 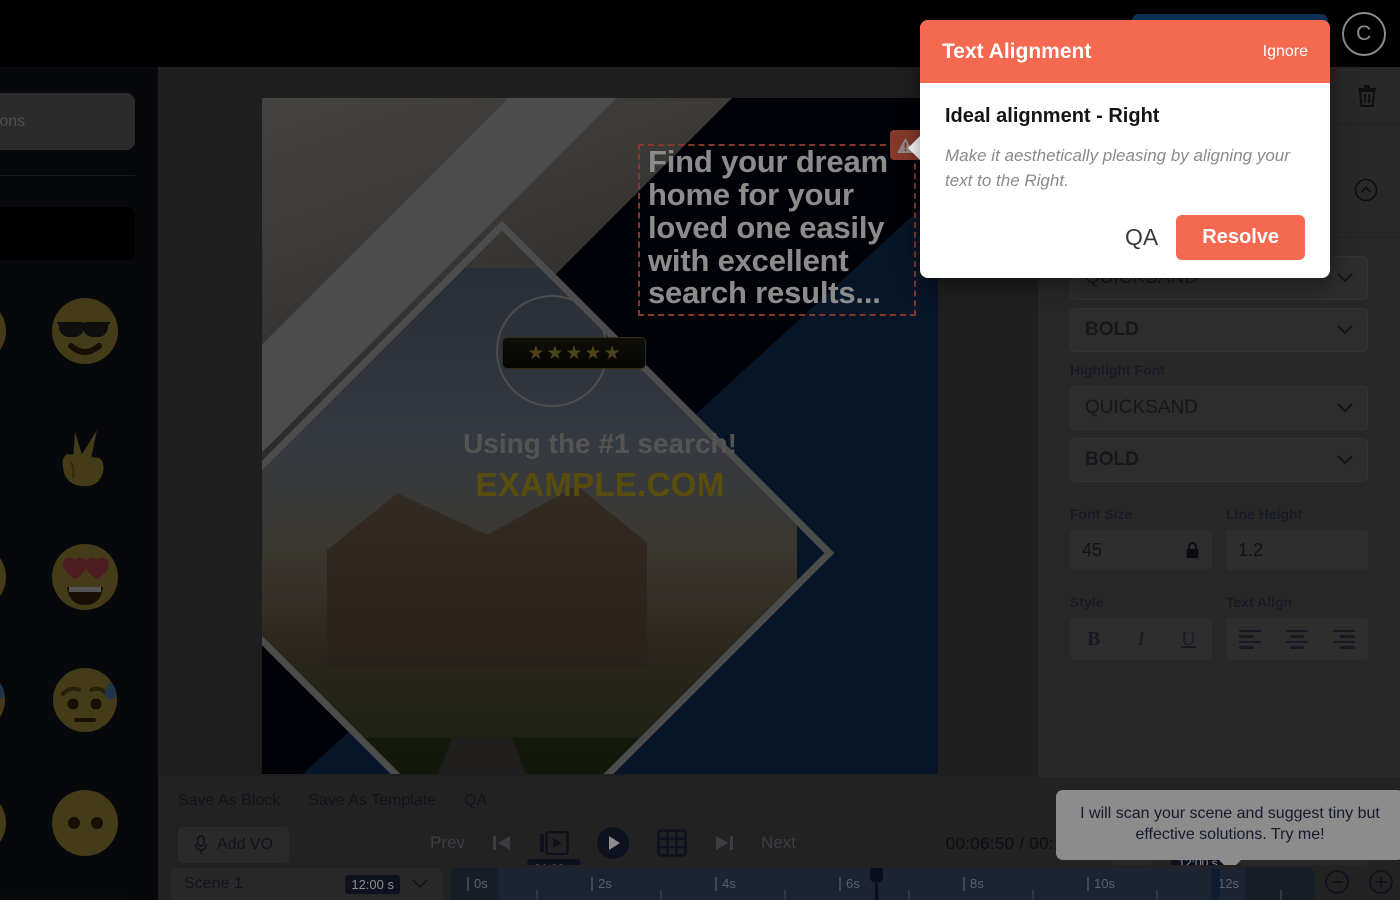 I want to click on line-height-value: 1.2, so click(x=1251, y=549).